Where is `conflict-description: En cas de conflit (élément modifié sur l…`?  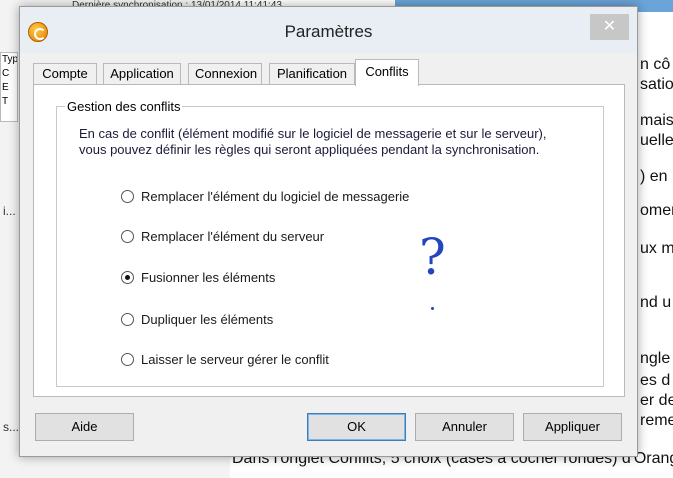 conflict-description: En cas de conflit (élément modifié sur l… is located at coordinates (339, 142).